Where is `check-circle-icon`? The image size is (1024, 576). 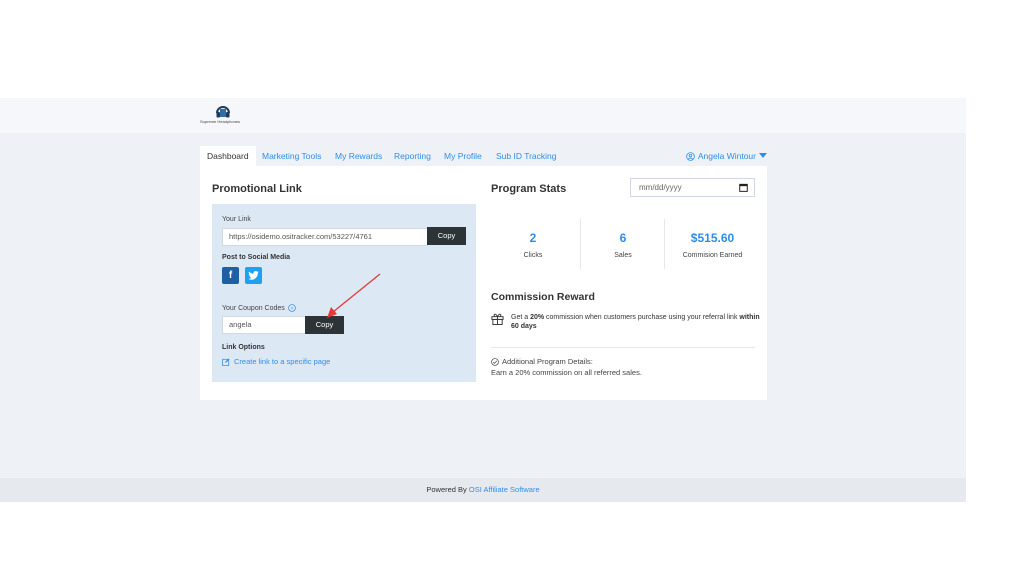
check-circle-icon is located at coordinates (495, 361).